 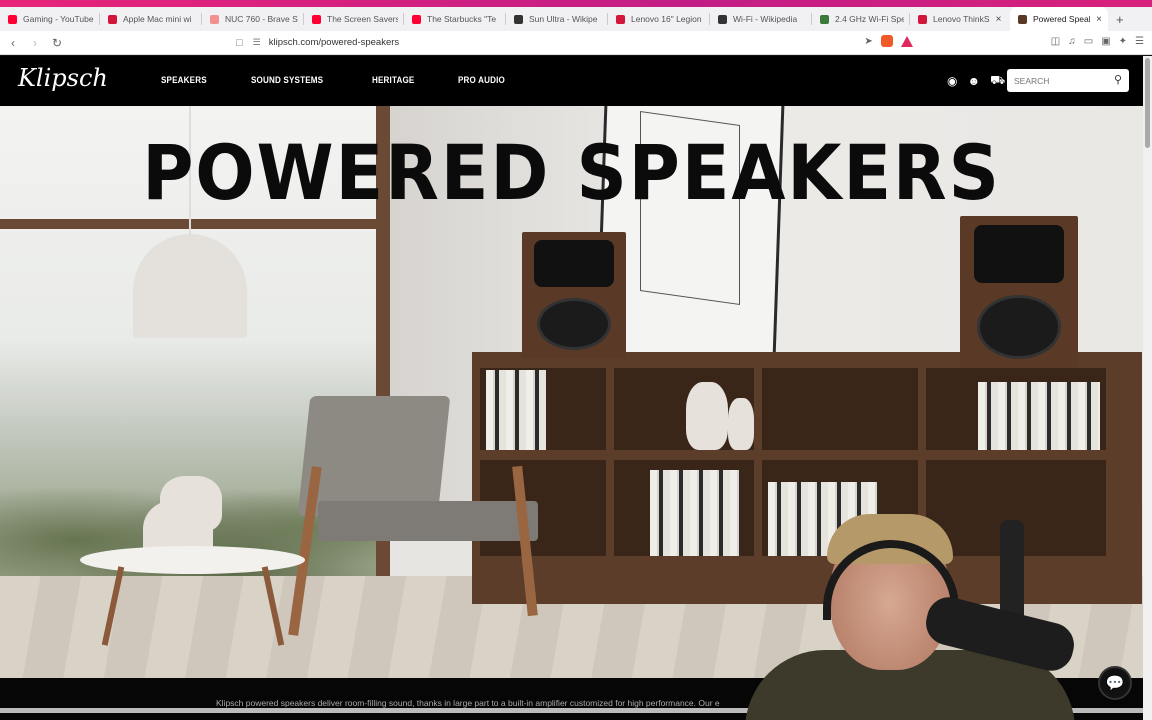 I want to click on sidebar-icon: ◫, so click(x=1055, y=41).